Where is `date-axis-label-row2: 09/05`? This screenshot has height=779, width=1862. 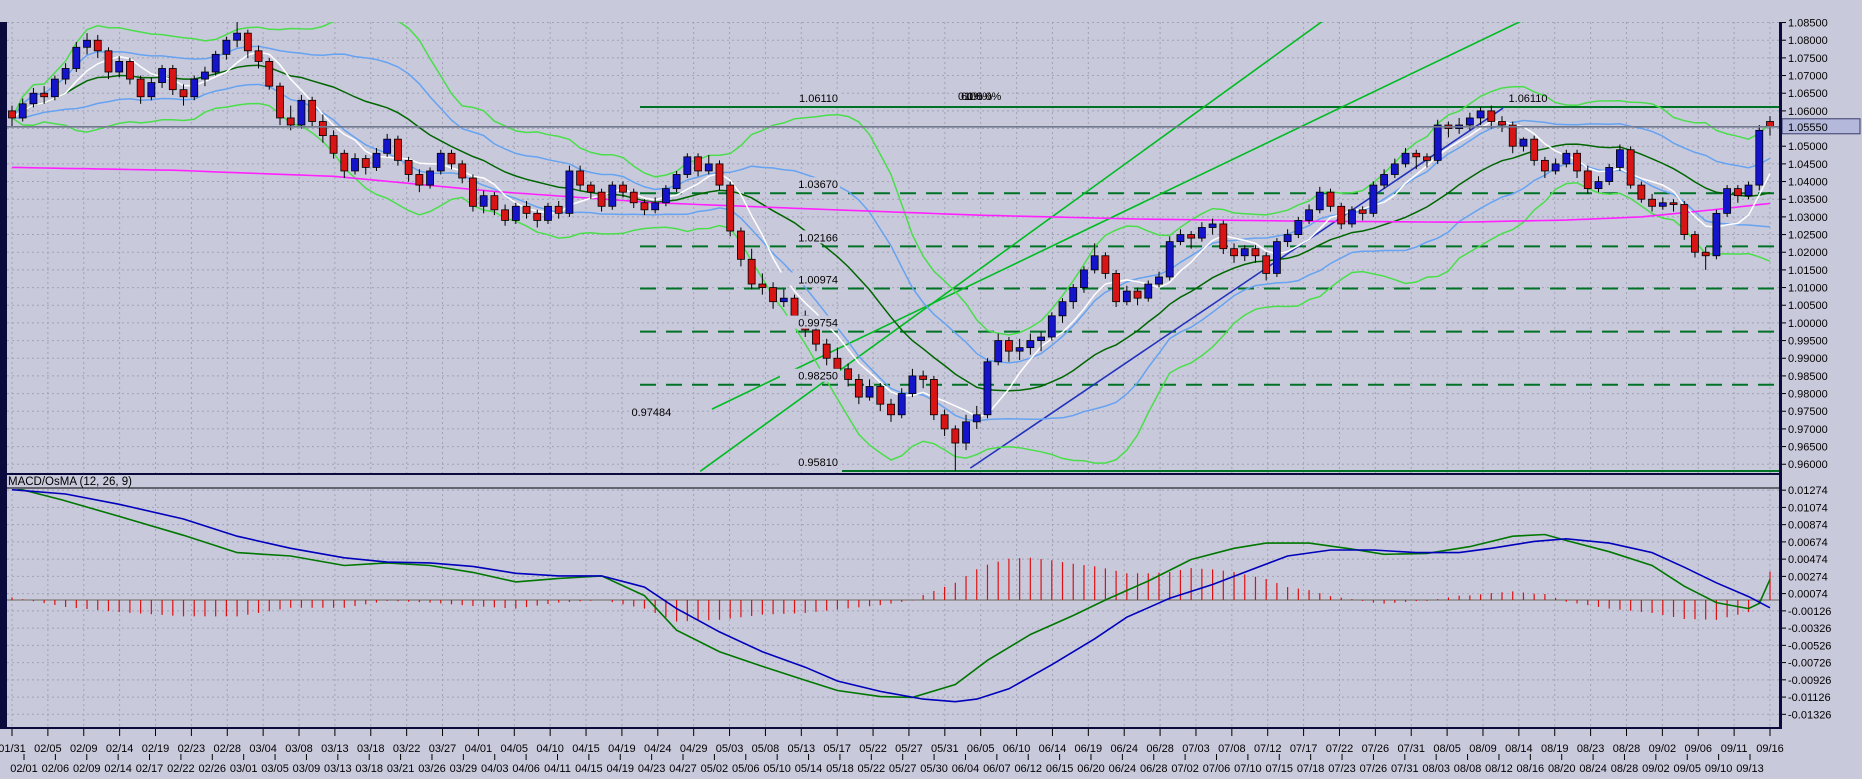 date-axis-label-row2: 09/05 is located at coordinates (1687, 769).